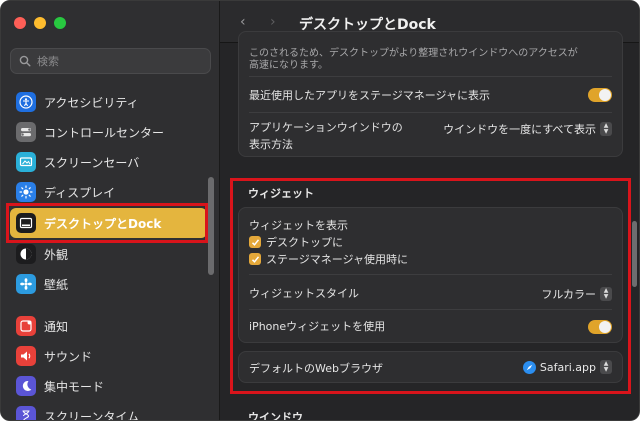  Describe the element at coordinates (80, 192) in the screenshot. I see `sidebar-item-label: ディスプレイ` at that location.